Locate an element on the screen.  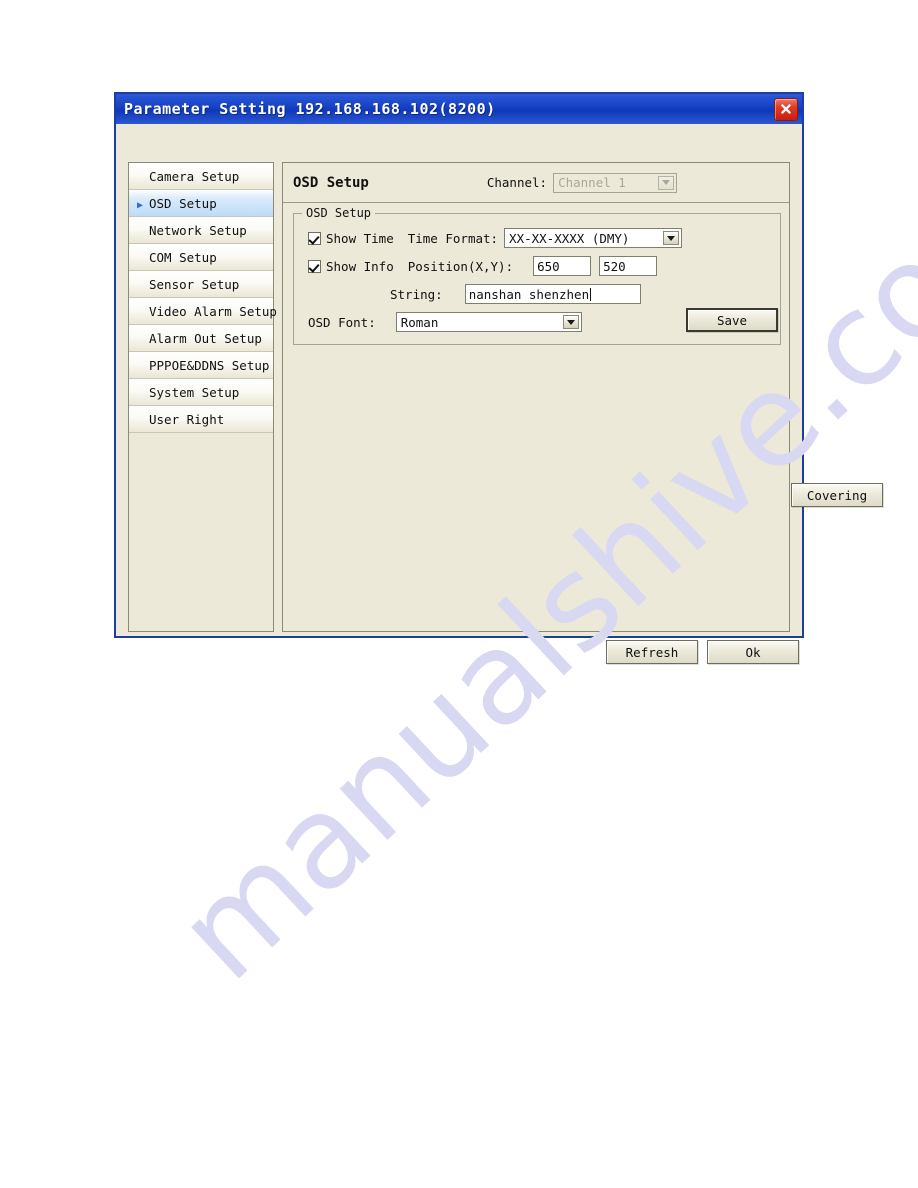
string-input: nanshan shenzhen is located at coordinates (552, 294).